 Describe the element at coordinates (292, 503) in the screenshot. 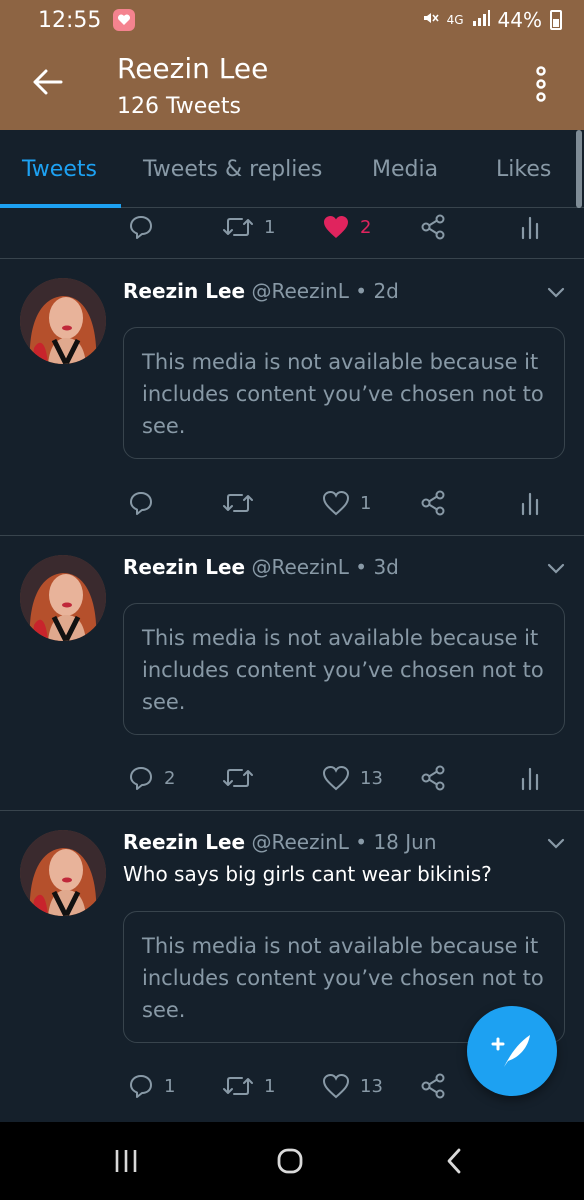

I see `tweet-actions: 1` at that location.